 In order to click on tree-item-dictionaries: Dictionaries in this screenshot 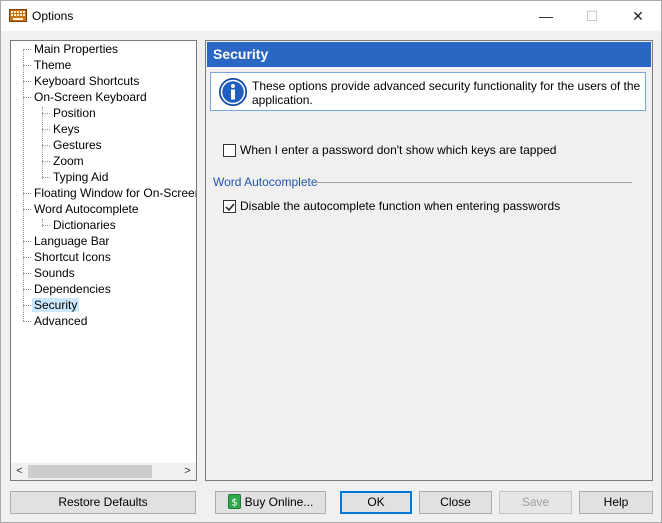, I will do `click(84, 225)`.